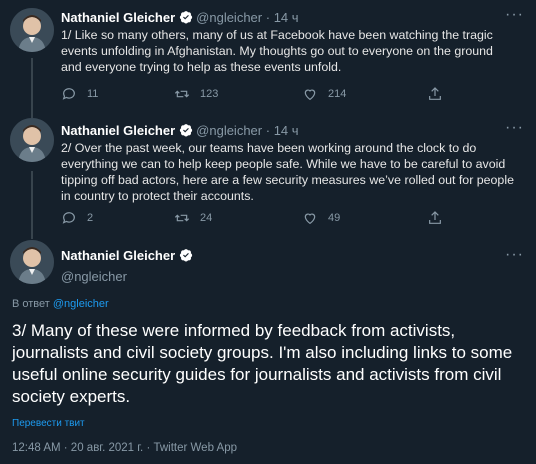 The image size is (536, 464). I want to click on retweet-count: 123, so click(209, 94).